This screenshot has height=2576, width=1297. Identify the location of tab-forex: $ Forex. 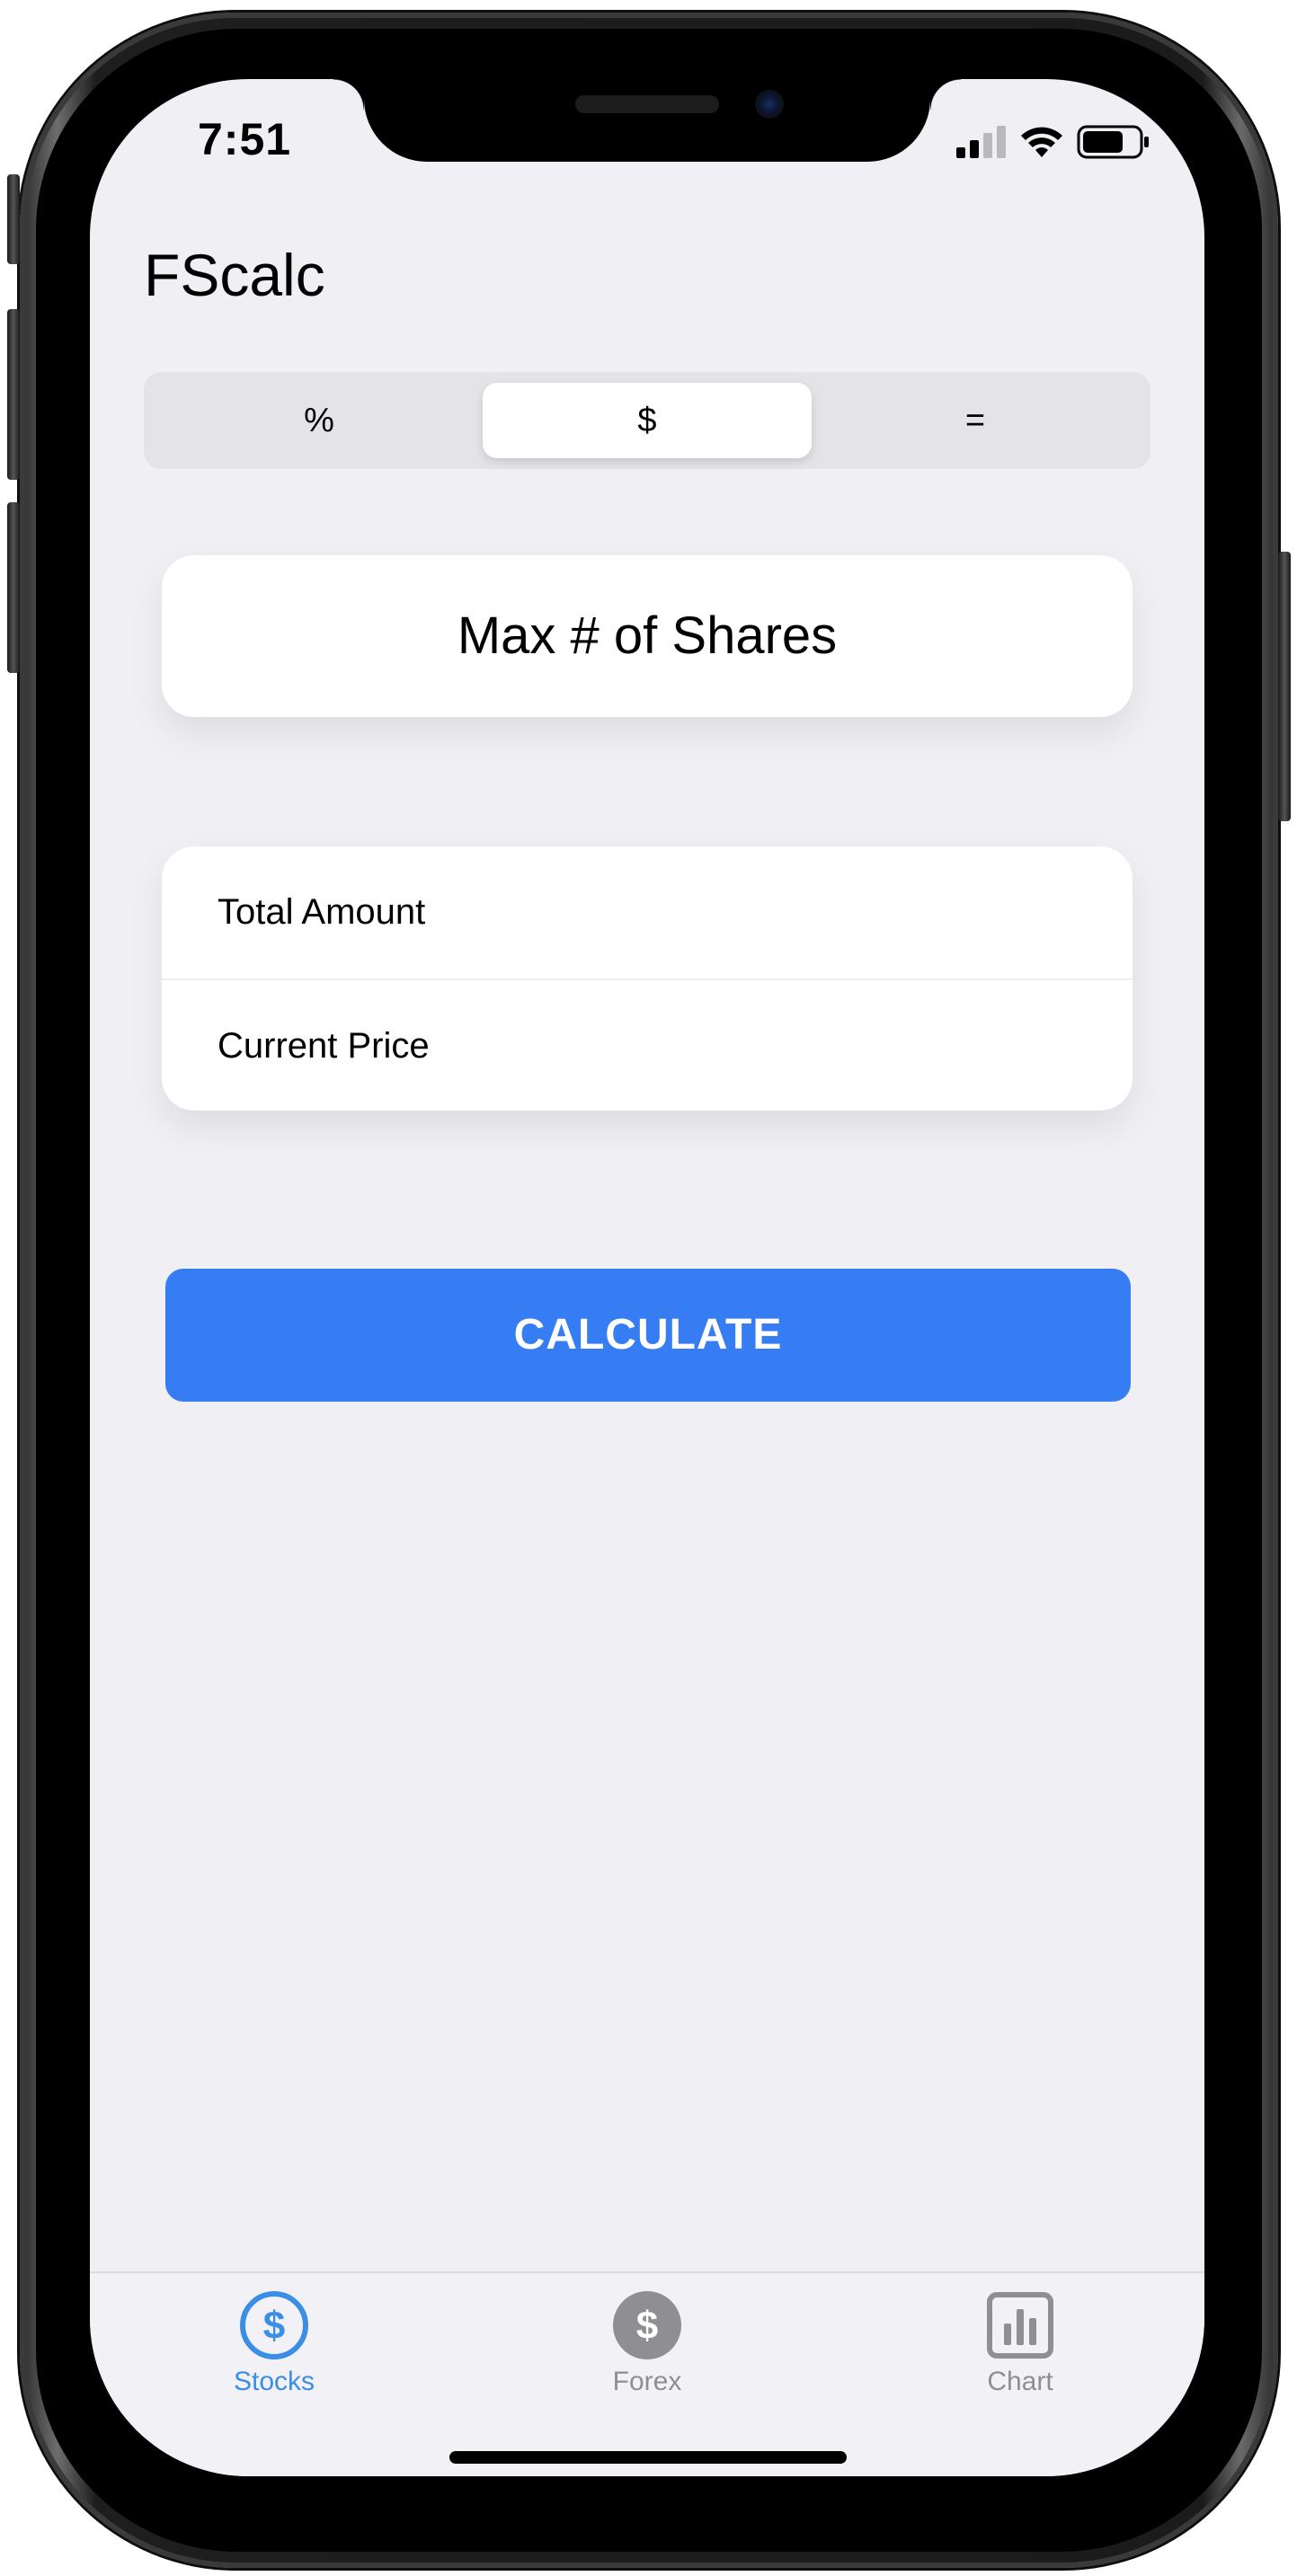
(647, 2343).